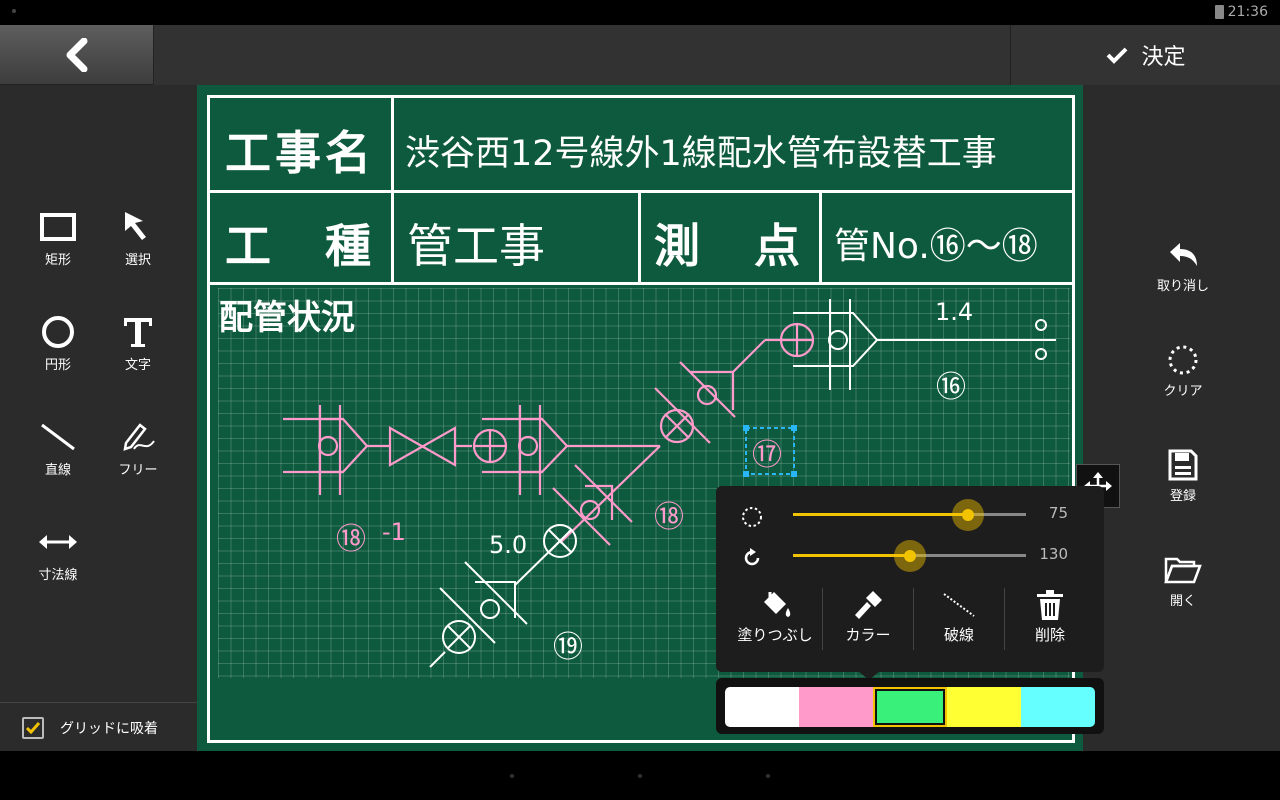 This screenshot has height=800, width=1280. I want to click on save-label: 登録, so click(1182, 496).